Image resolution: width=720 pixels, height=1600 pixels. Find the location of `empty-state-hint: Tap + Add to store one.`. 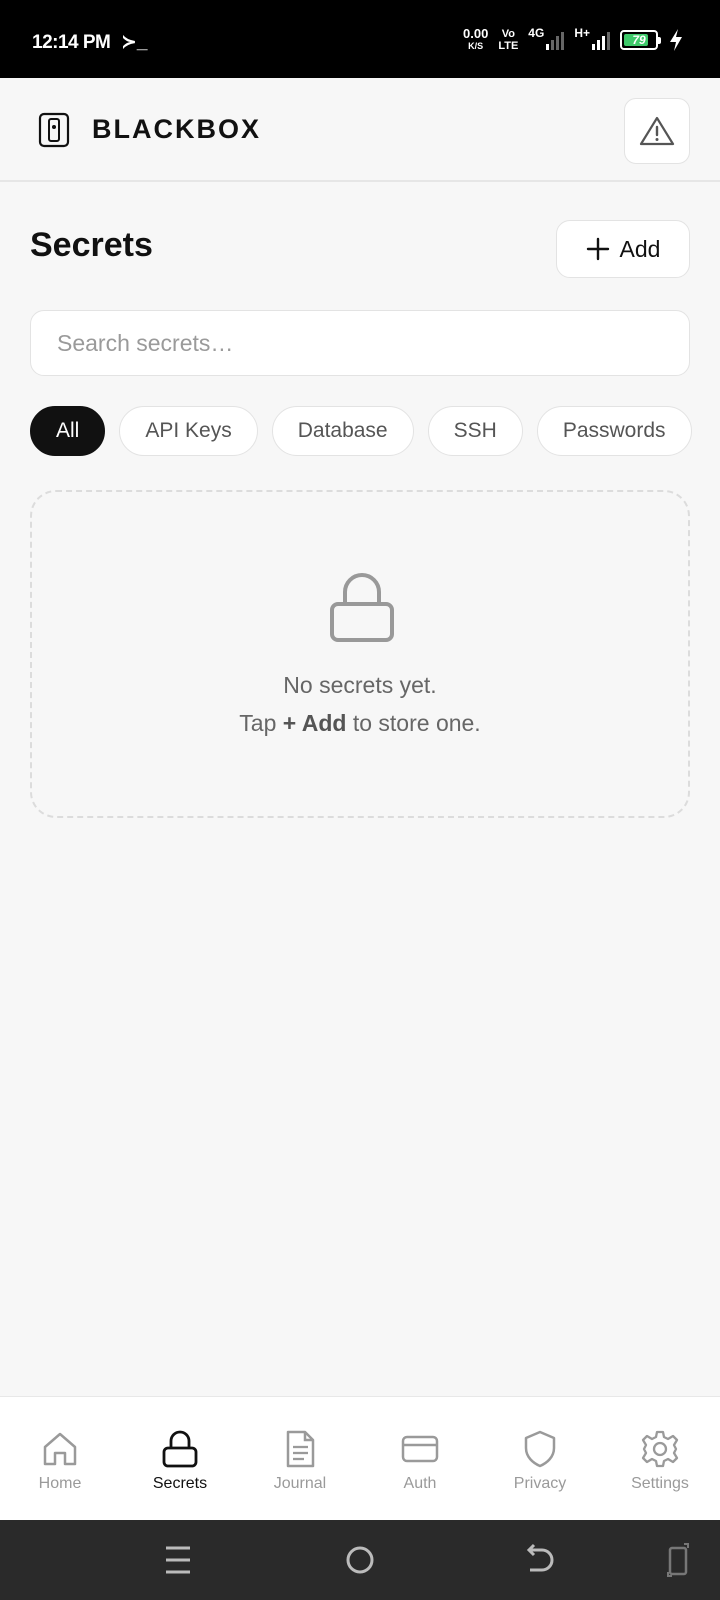

empty-state-hint: Tap + Add to store one. is located at coordinates (360, 723).